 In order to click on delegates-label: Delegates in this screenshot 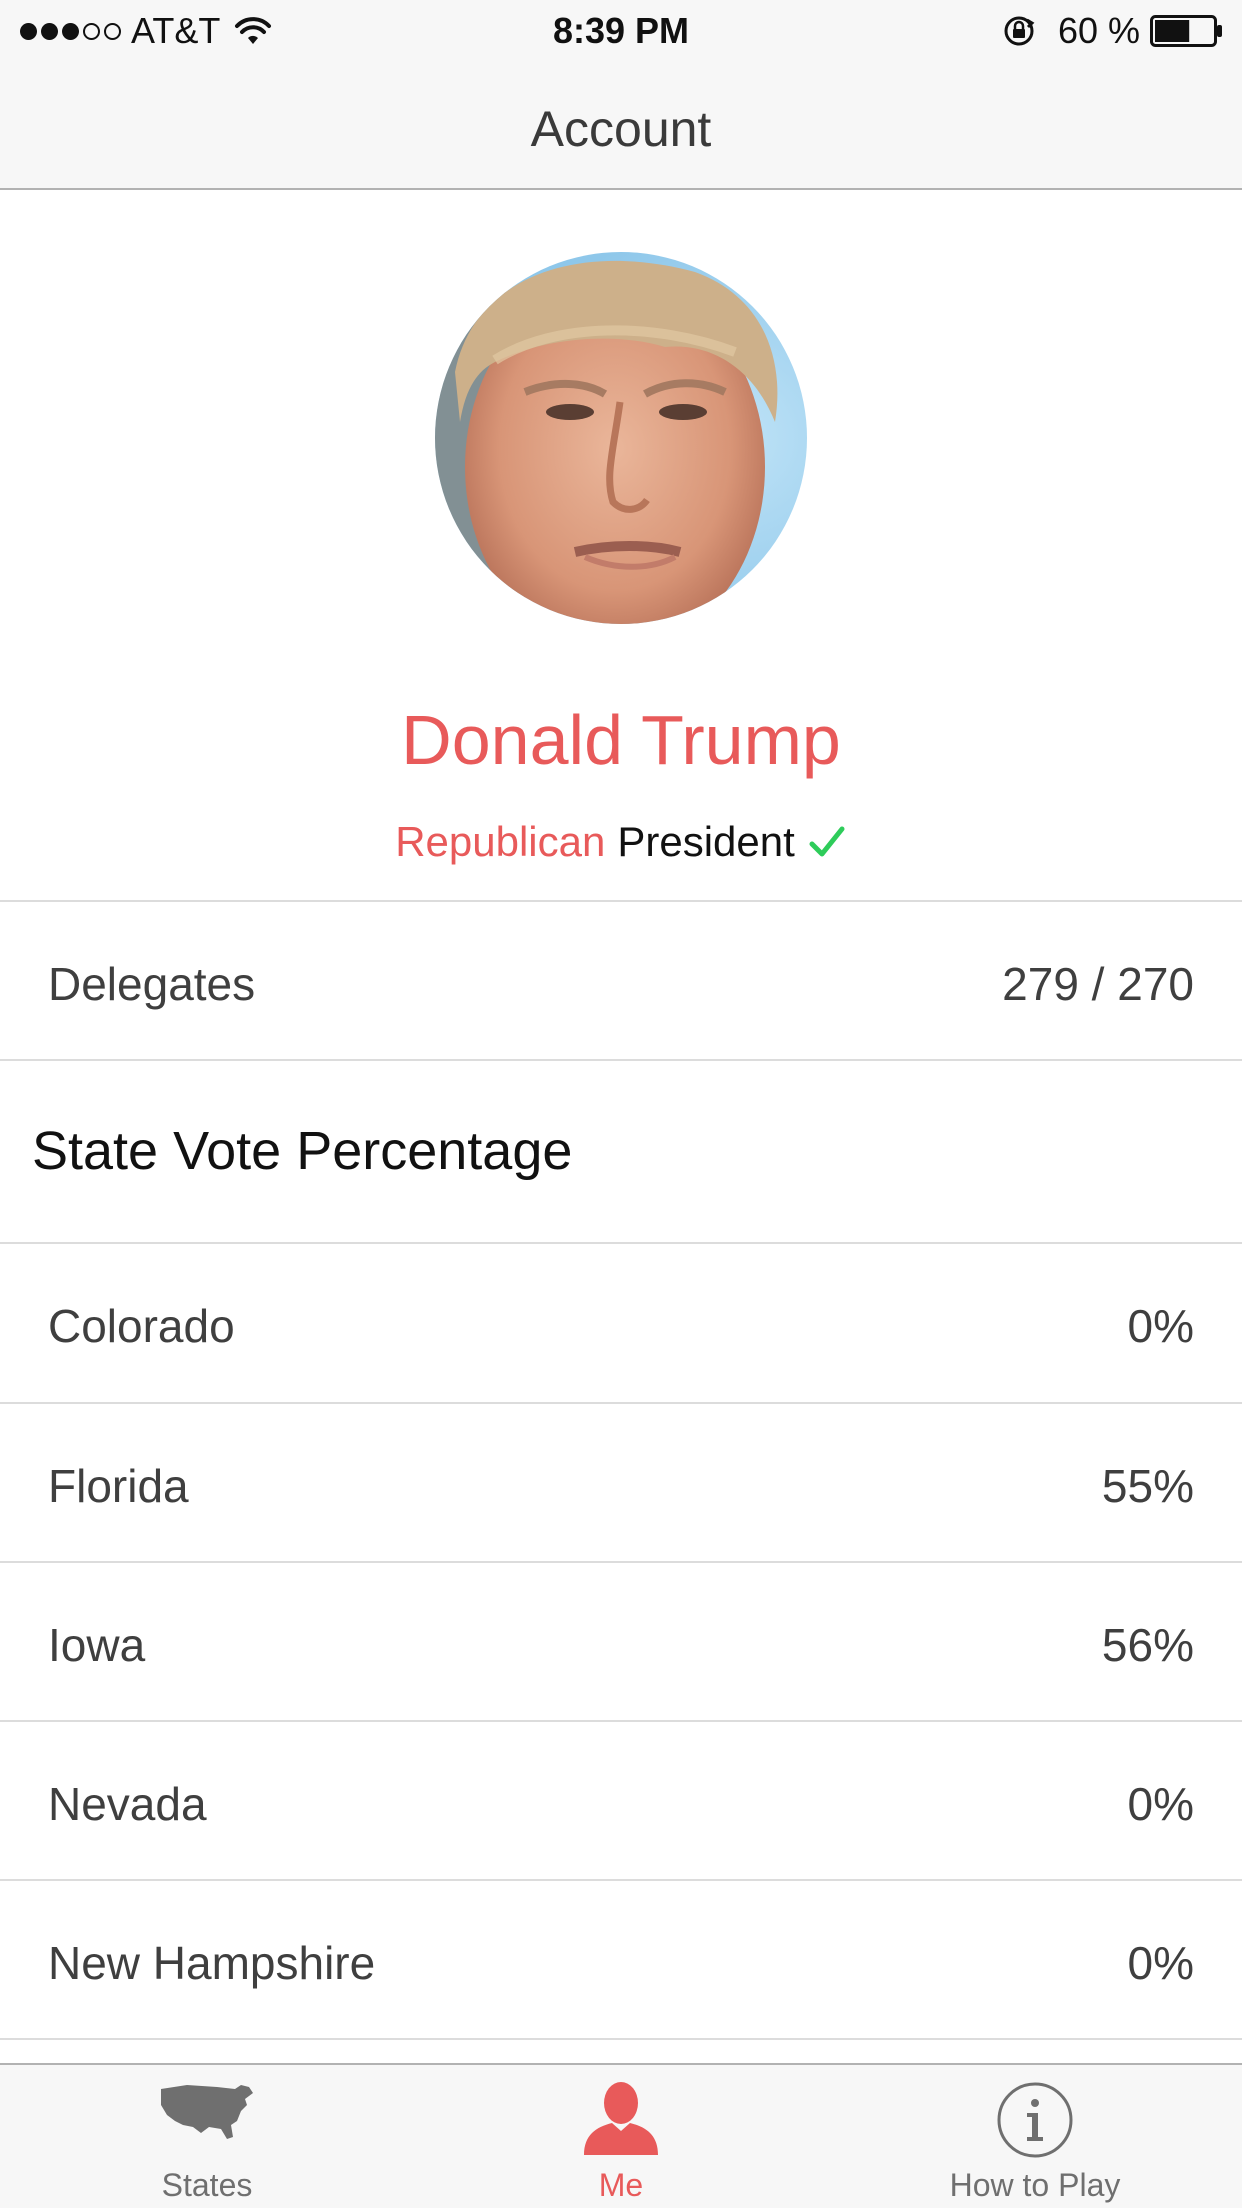, I will do `click(152, 984)`.